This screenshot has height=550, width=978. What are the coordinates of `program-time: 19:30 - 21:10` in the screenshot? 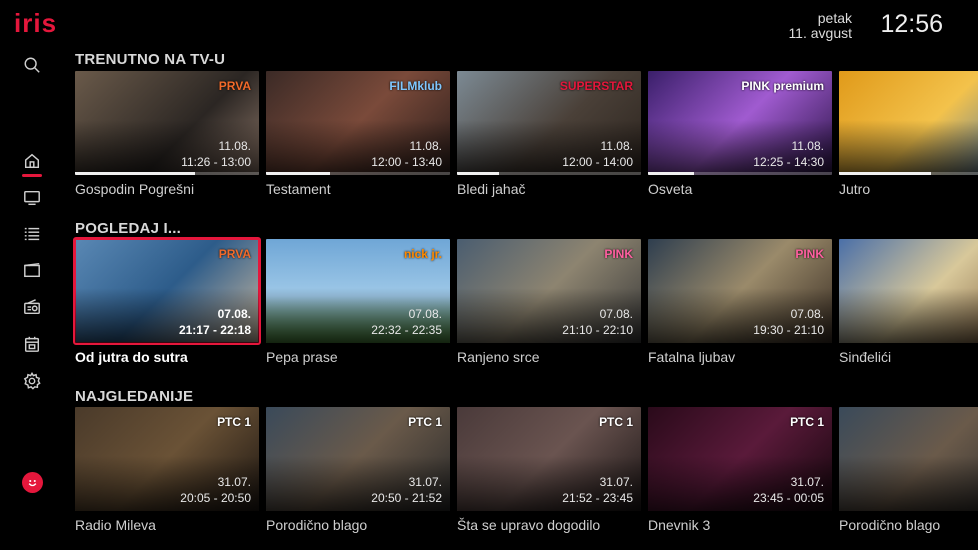 It's located at (788, 330).